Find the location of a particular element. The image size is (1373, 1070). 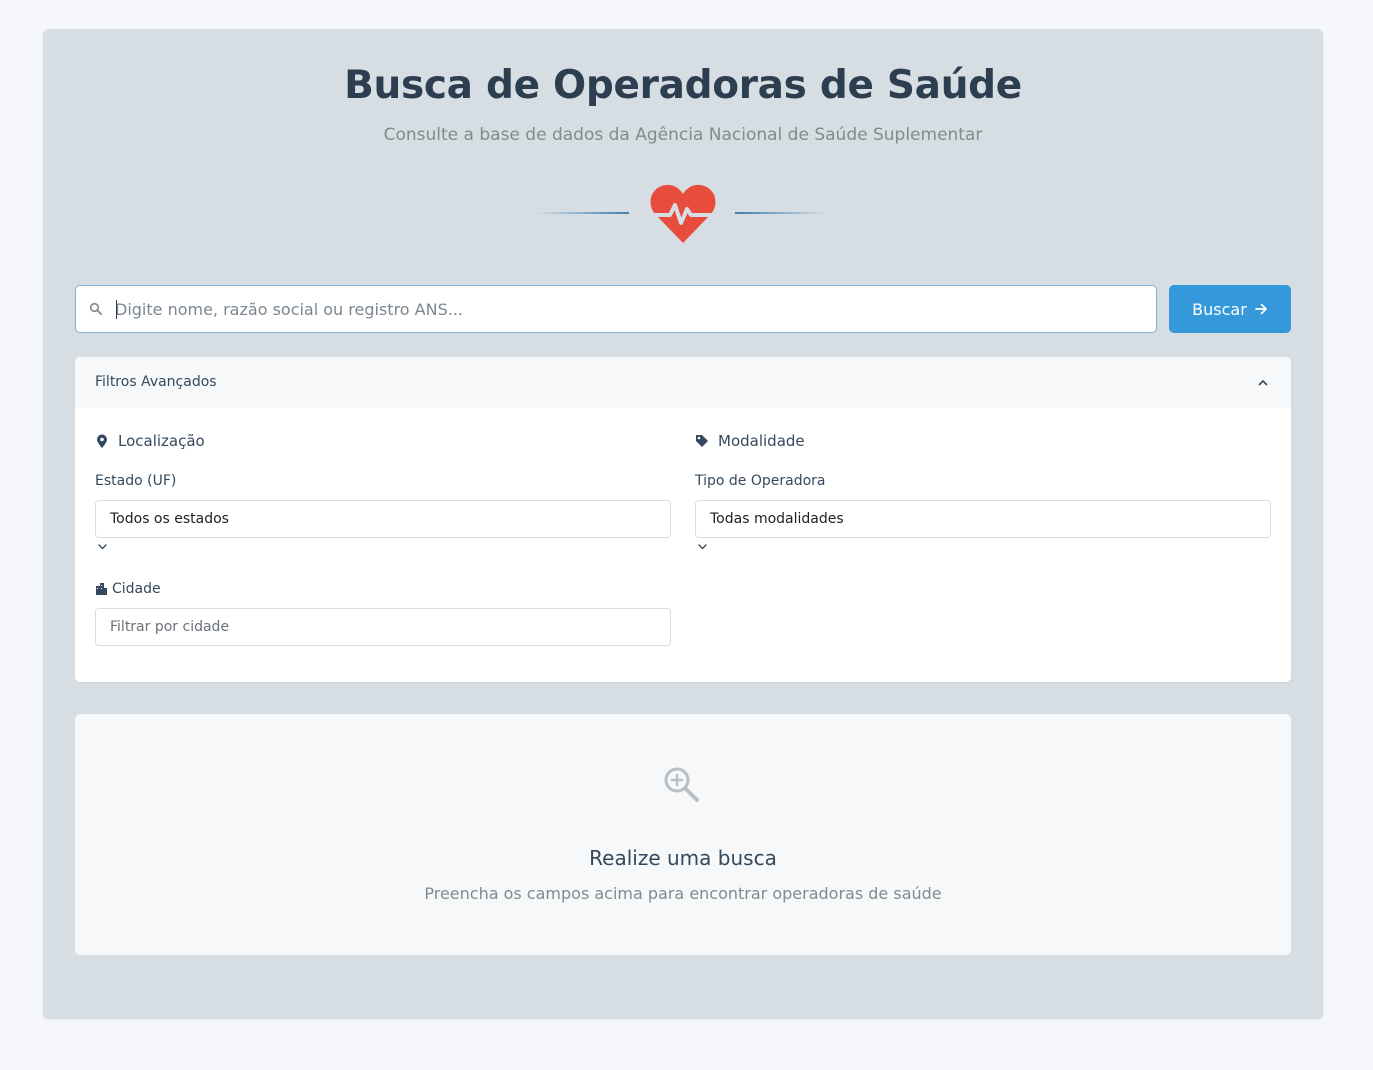

empty-state-title: Realize uma busca is located at coordinates (683, 858).